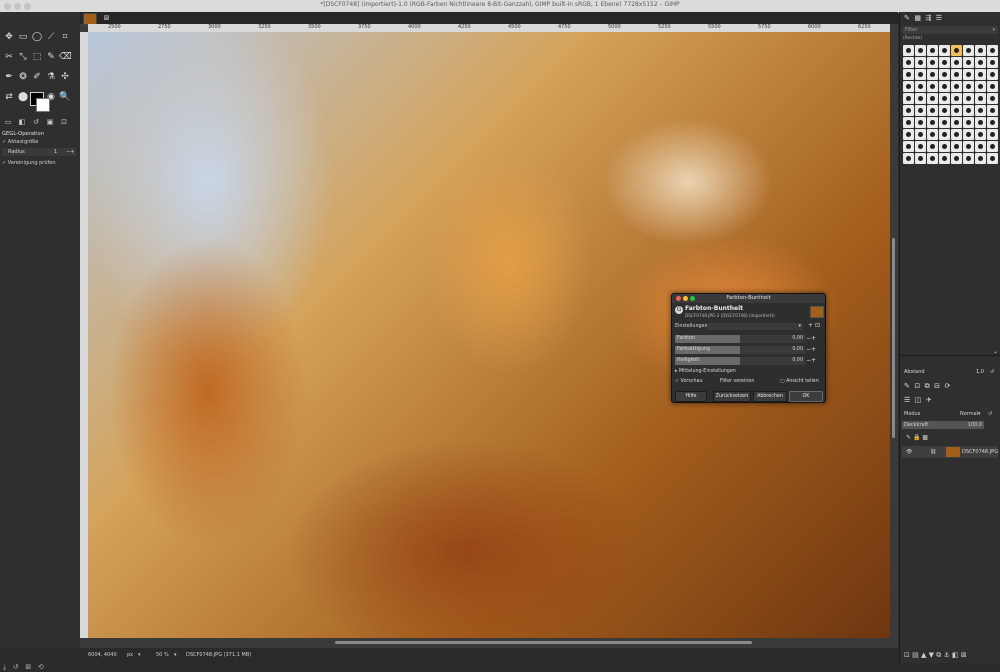  What do you see at coordinates (732, 396) in the screenshot?
I see `reset-button: Zurücksetzen` at bounding box center [732, 396].